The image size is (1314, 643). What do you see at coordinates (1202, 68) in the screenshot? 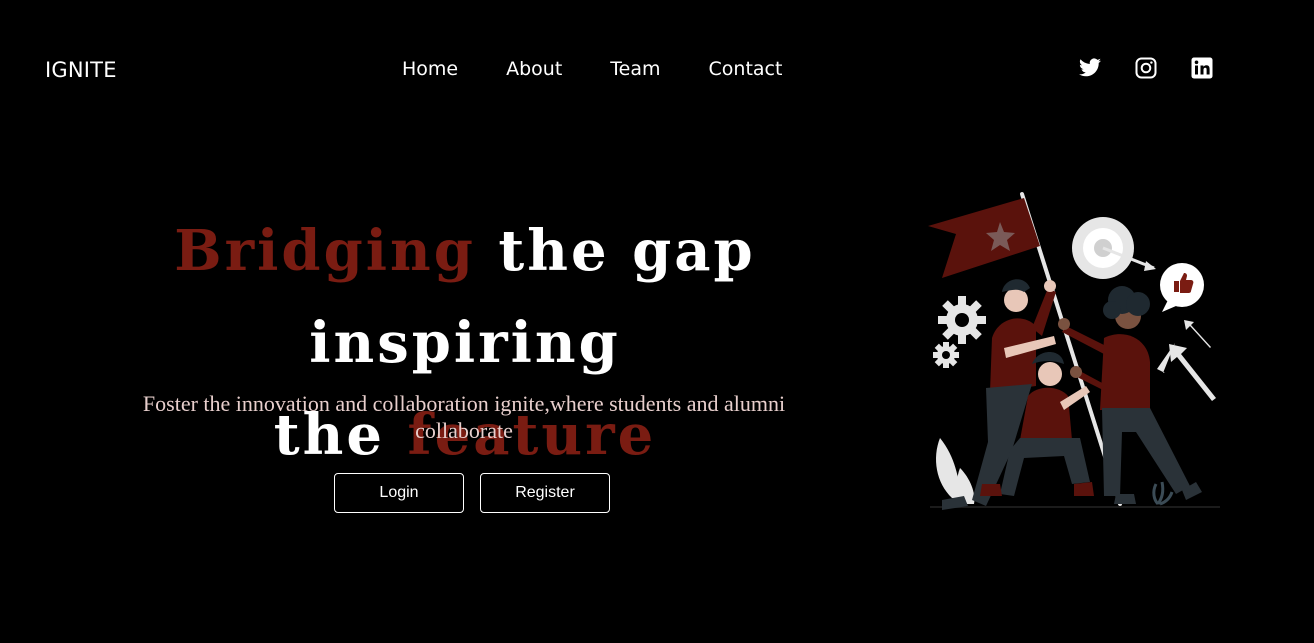
I see `linkedin-icon` at bounding box center [1202, 68].